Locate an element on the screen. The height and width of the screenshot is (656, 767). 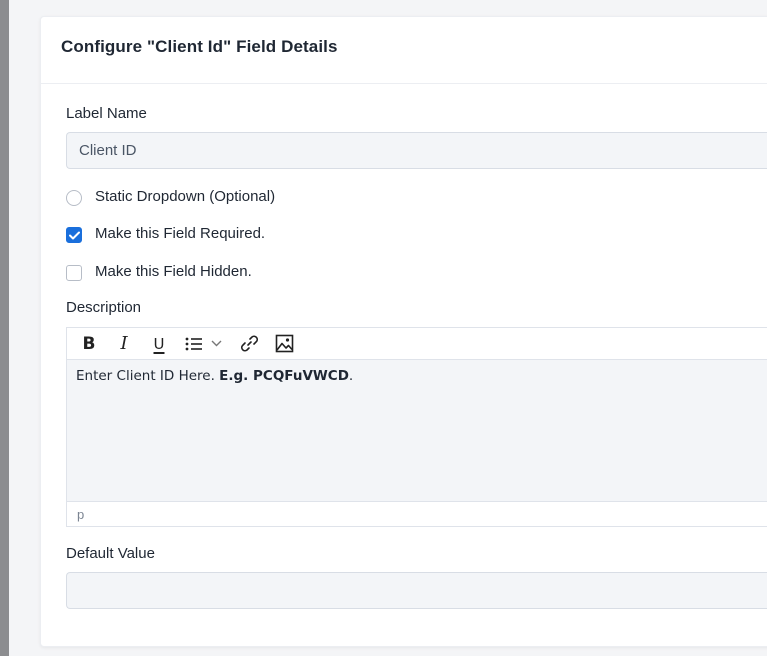
underline-button: U is located at coordinates (159, 344).